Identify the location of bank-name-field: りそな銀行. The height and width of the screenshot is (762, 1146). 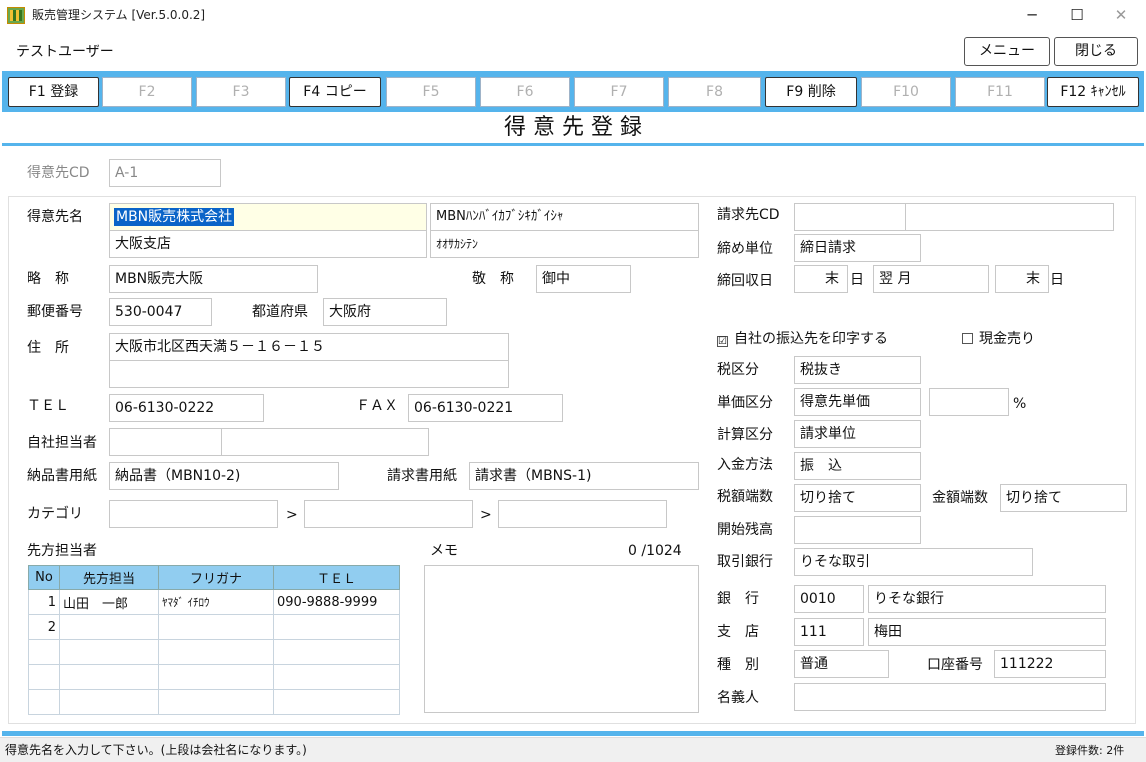
(987, 599).